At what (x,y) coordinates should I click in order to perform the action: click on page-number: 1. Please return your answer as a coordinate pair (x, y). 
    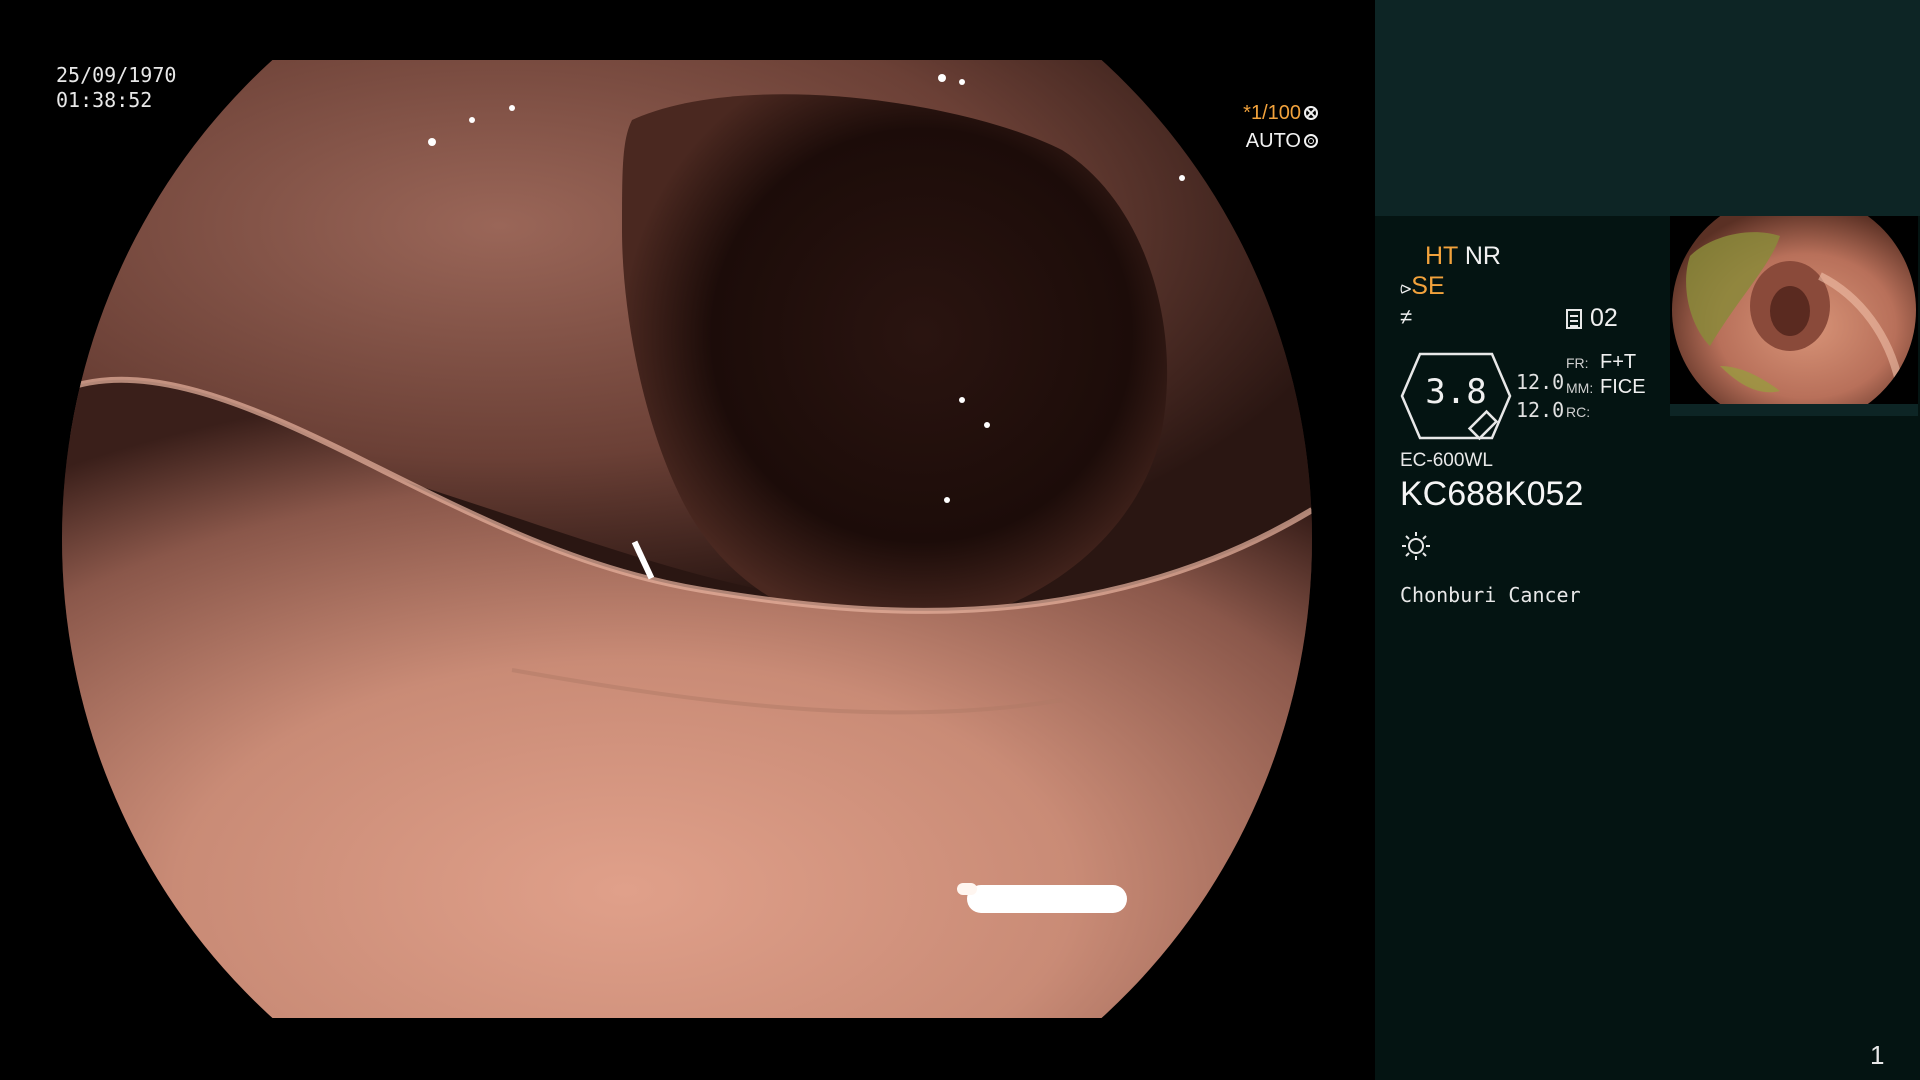
    Looking at the image, I should click on (1877, 1055).